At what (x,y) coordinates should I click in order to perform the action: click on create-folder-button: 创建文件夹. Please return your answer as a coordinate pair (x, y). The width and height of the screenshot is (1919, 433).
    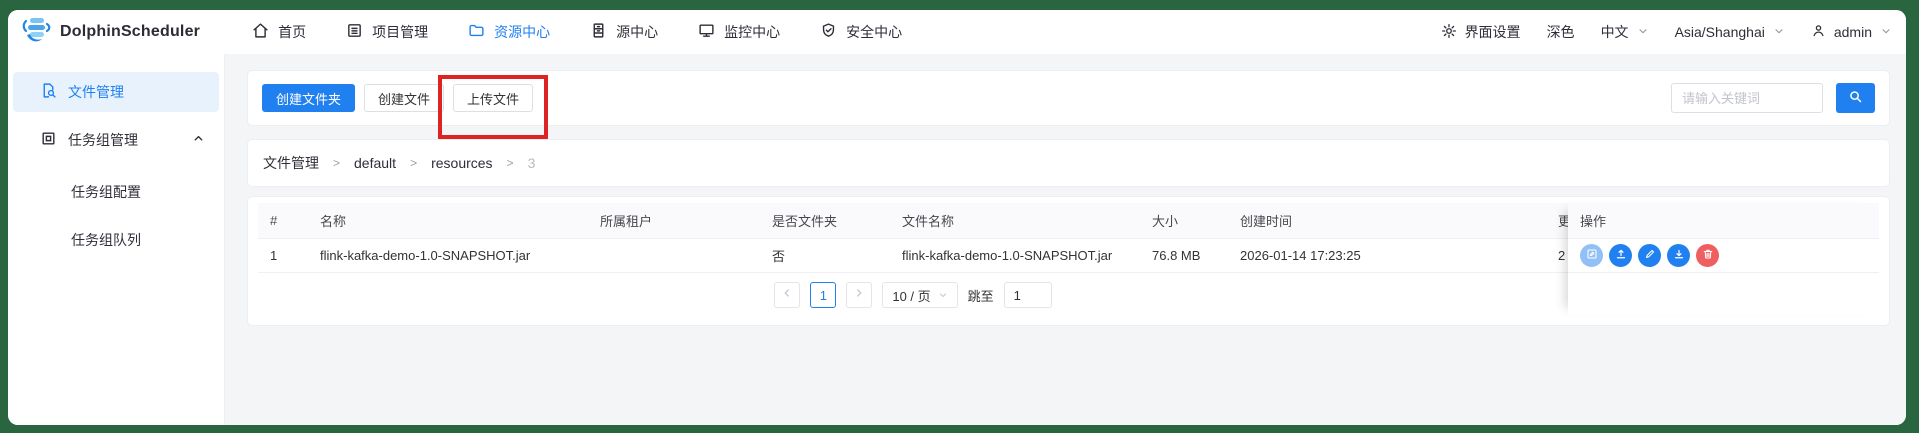
    Looking at the image, I should click on (309, 98).